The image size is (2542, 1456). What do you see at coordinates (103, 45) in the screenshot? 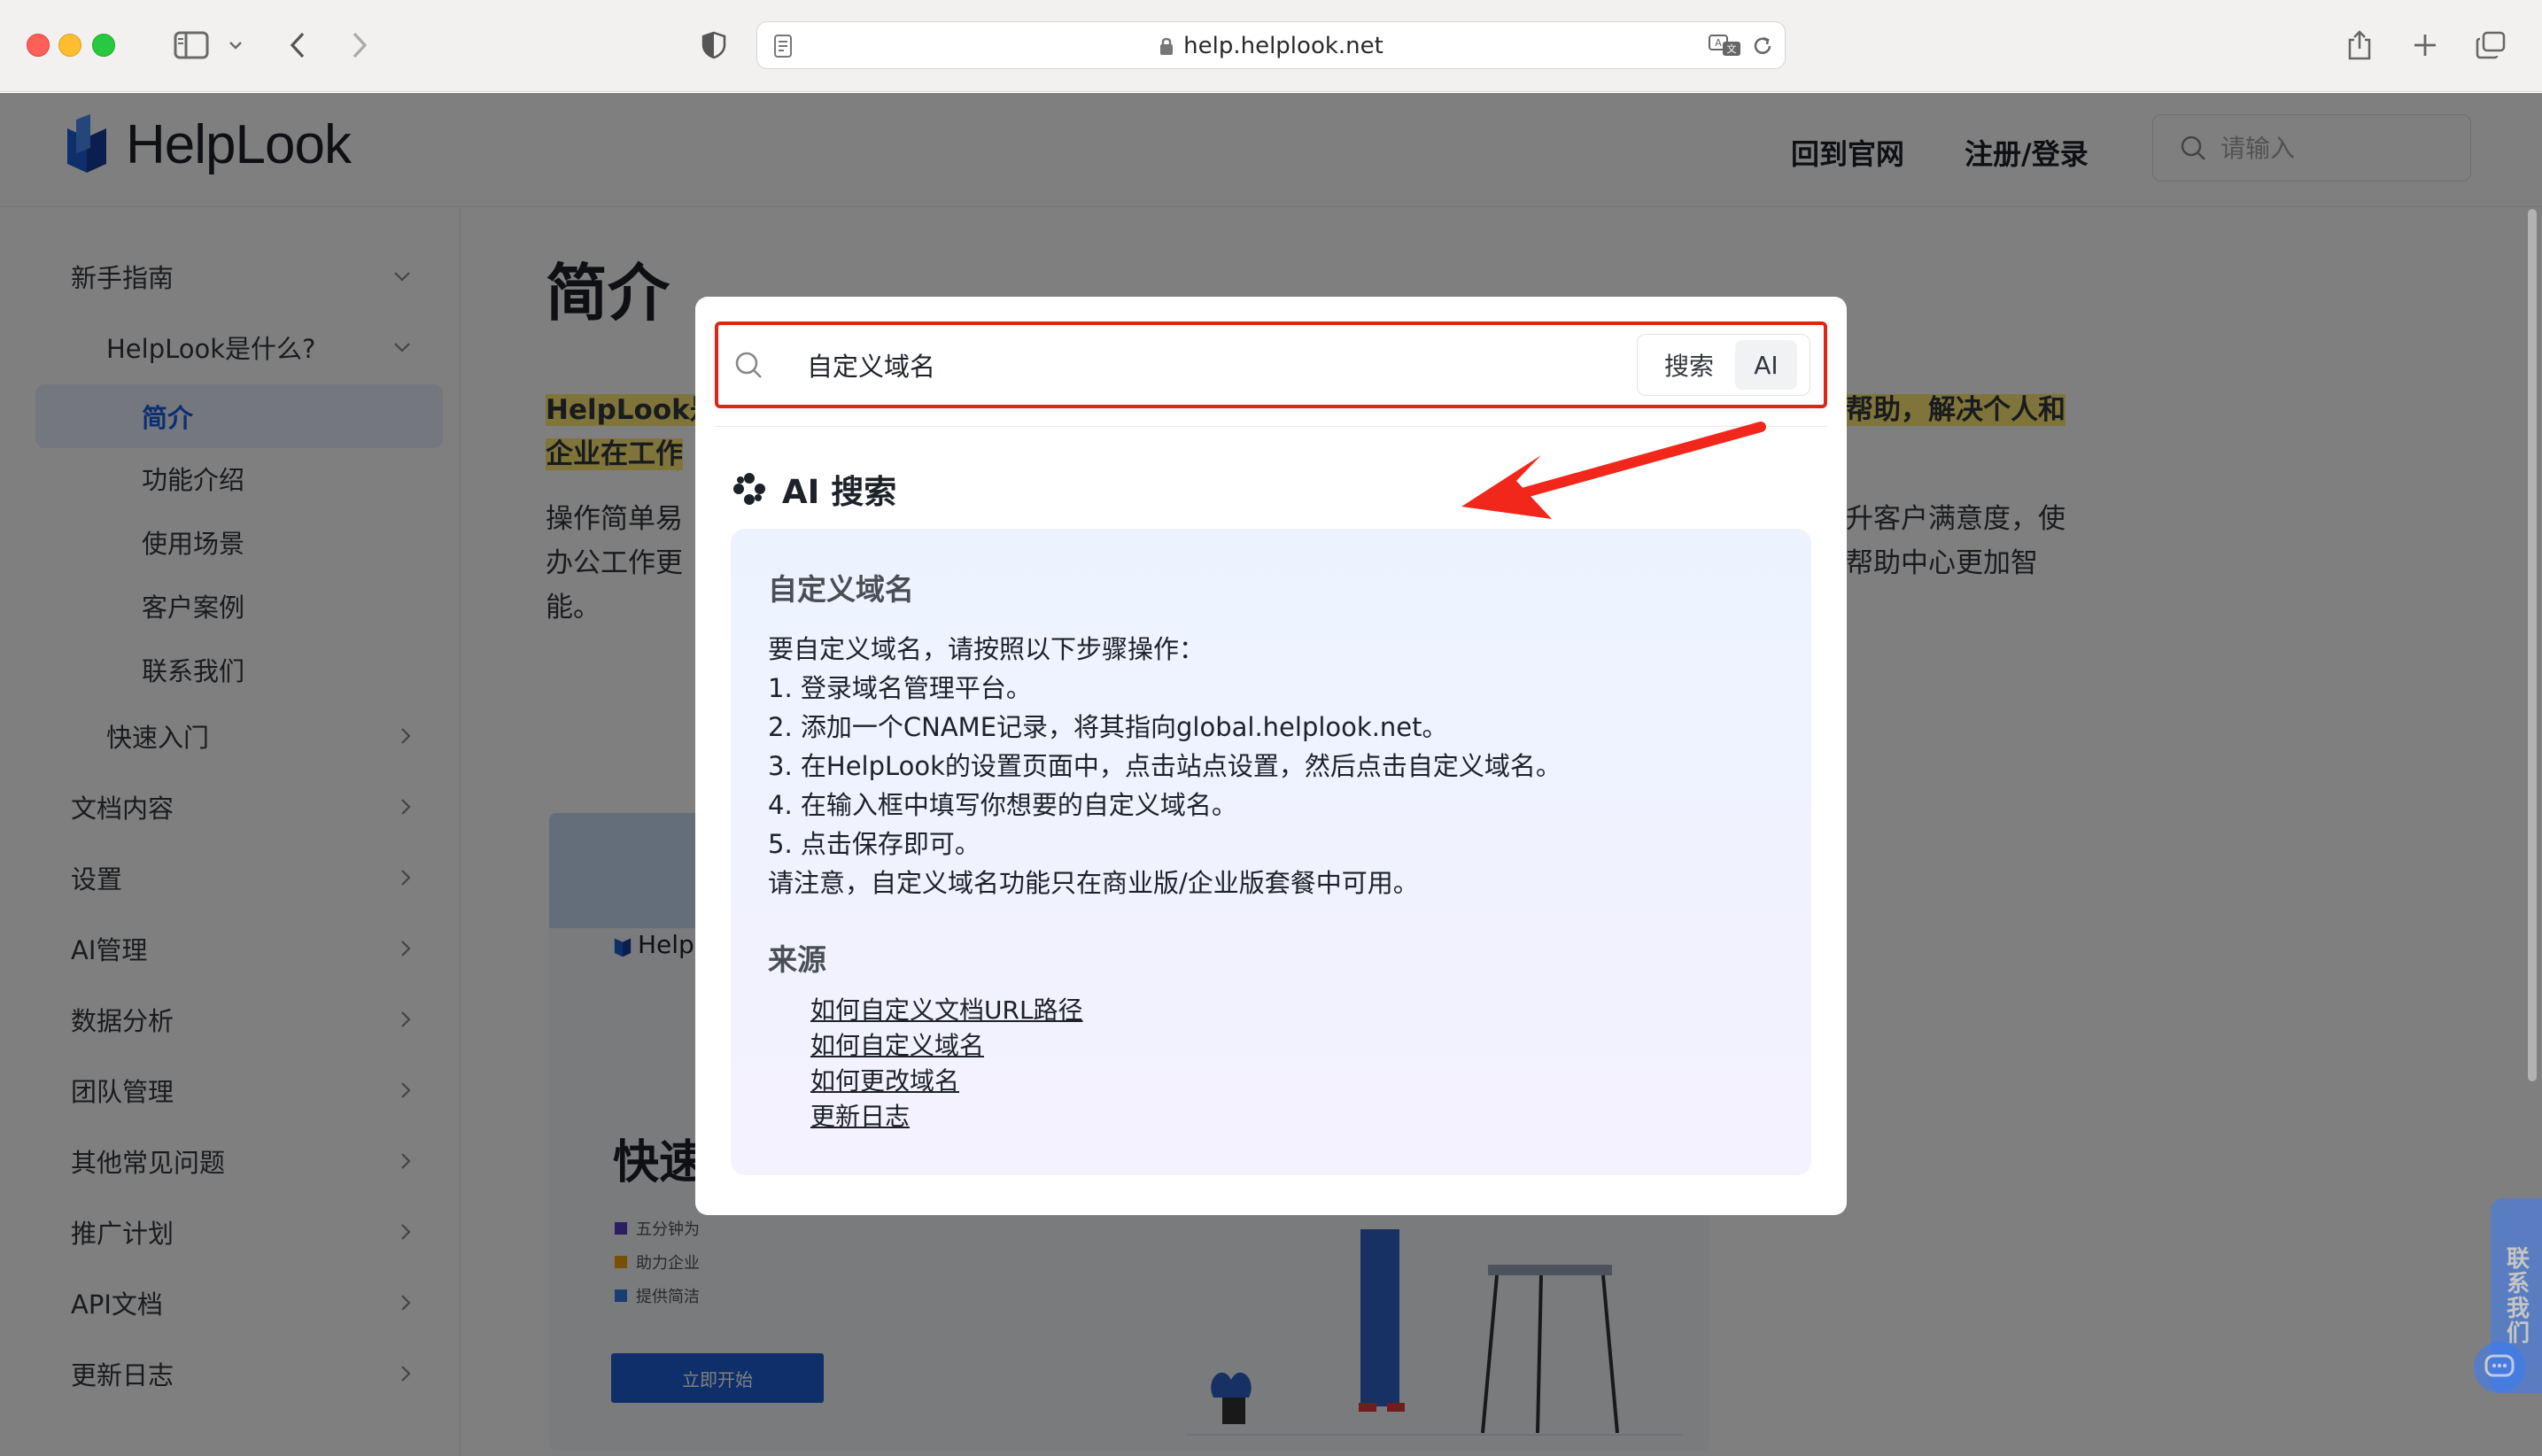
I see `zoom-window-button` at bounding box center [103, 45].